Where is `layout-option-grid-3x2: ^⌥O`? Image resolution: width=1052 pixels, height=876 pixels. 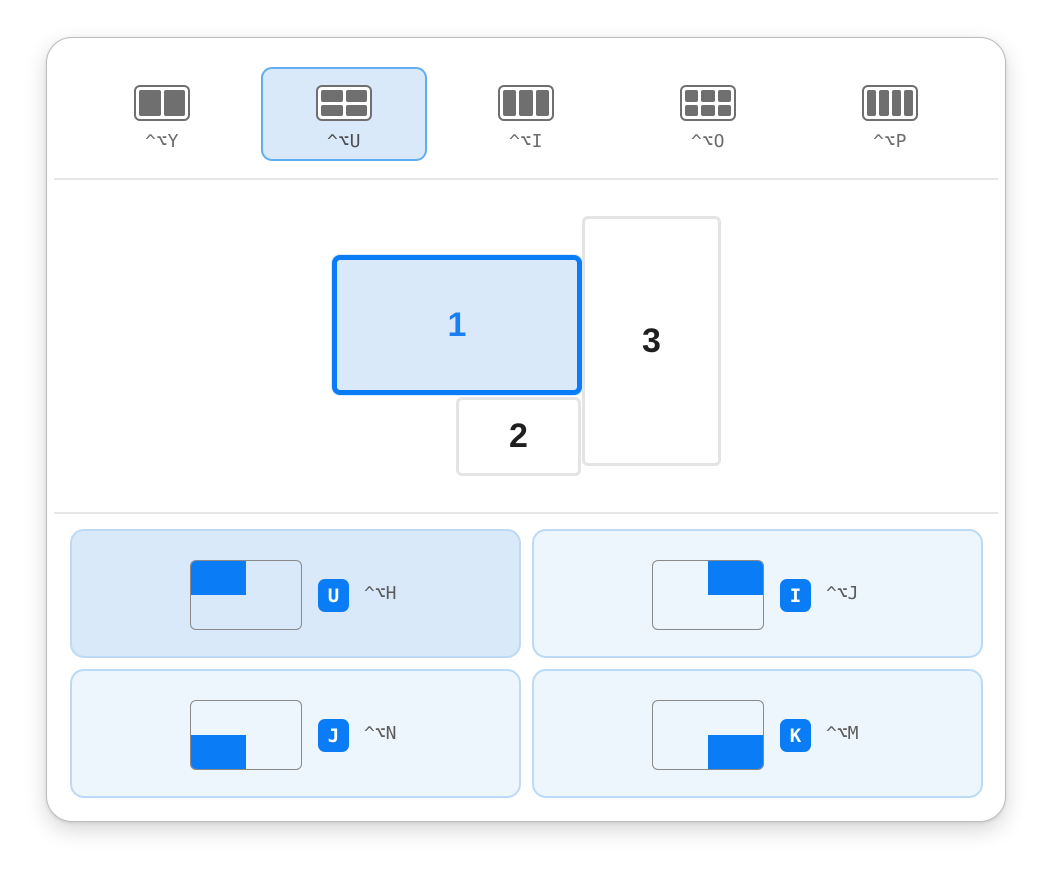 layout-option-grid-3x2: ^⌥O is located at coordinates (708, 114).